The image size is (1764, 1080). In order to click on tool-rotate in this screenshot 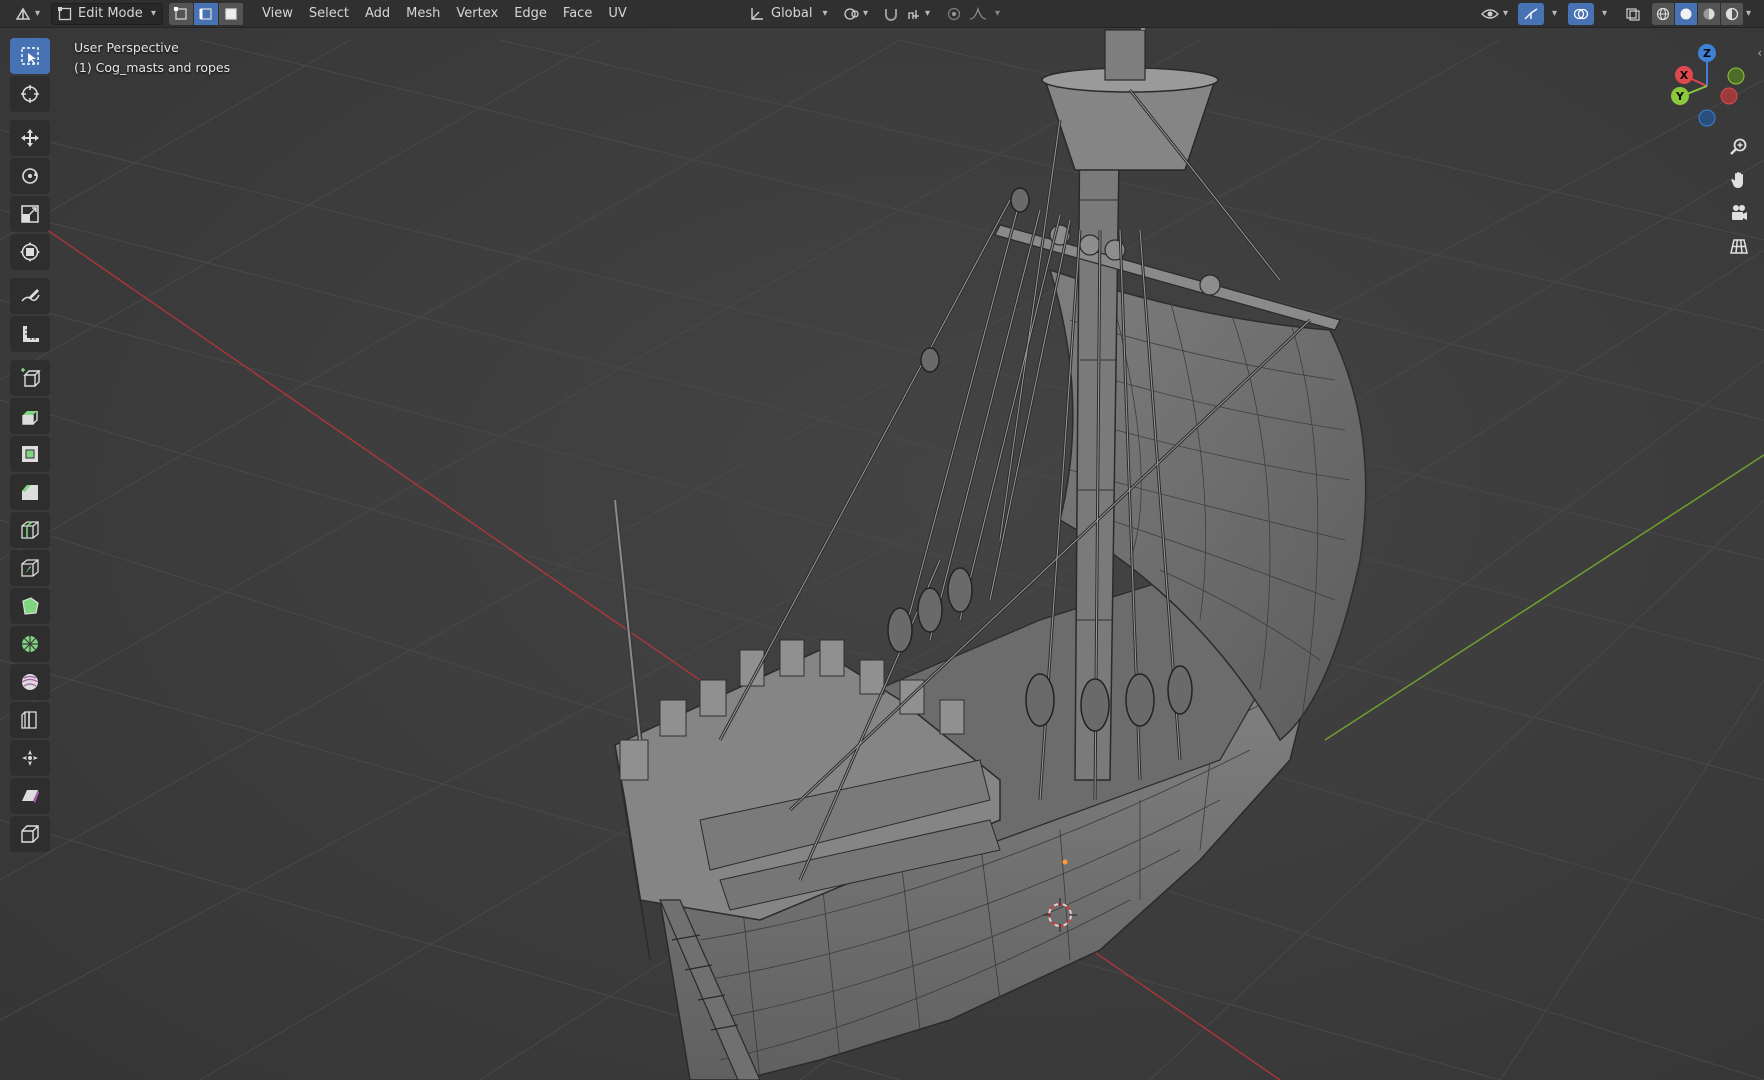, I will do `click(30, 176)`.